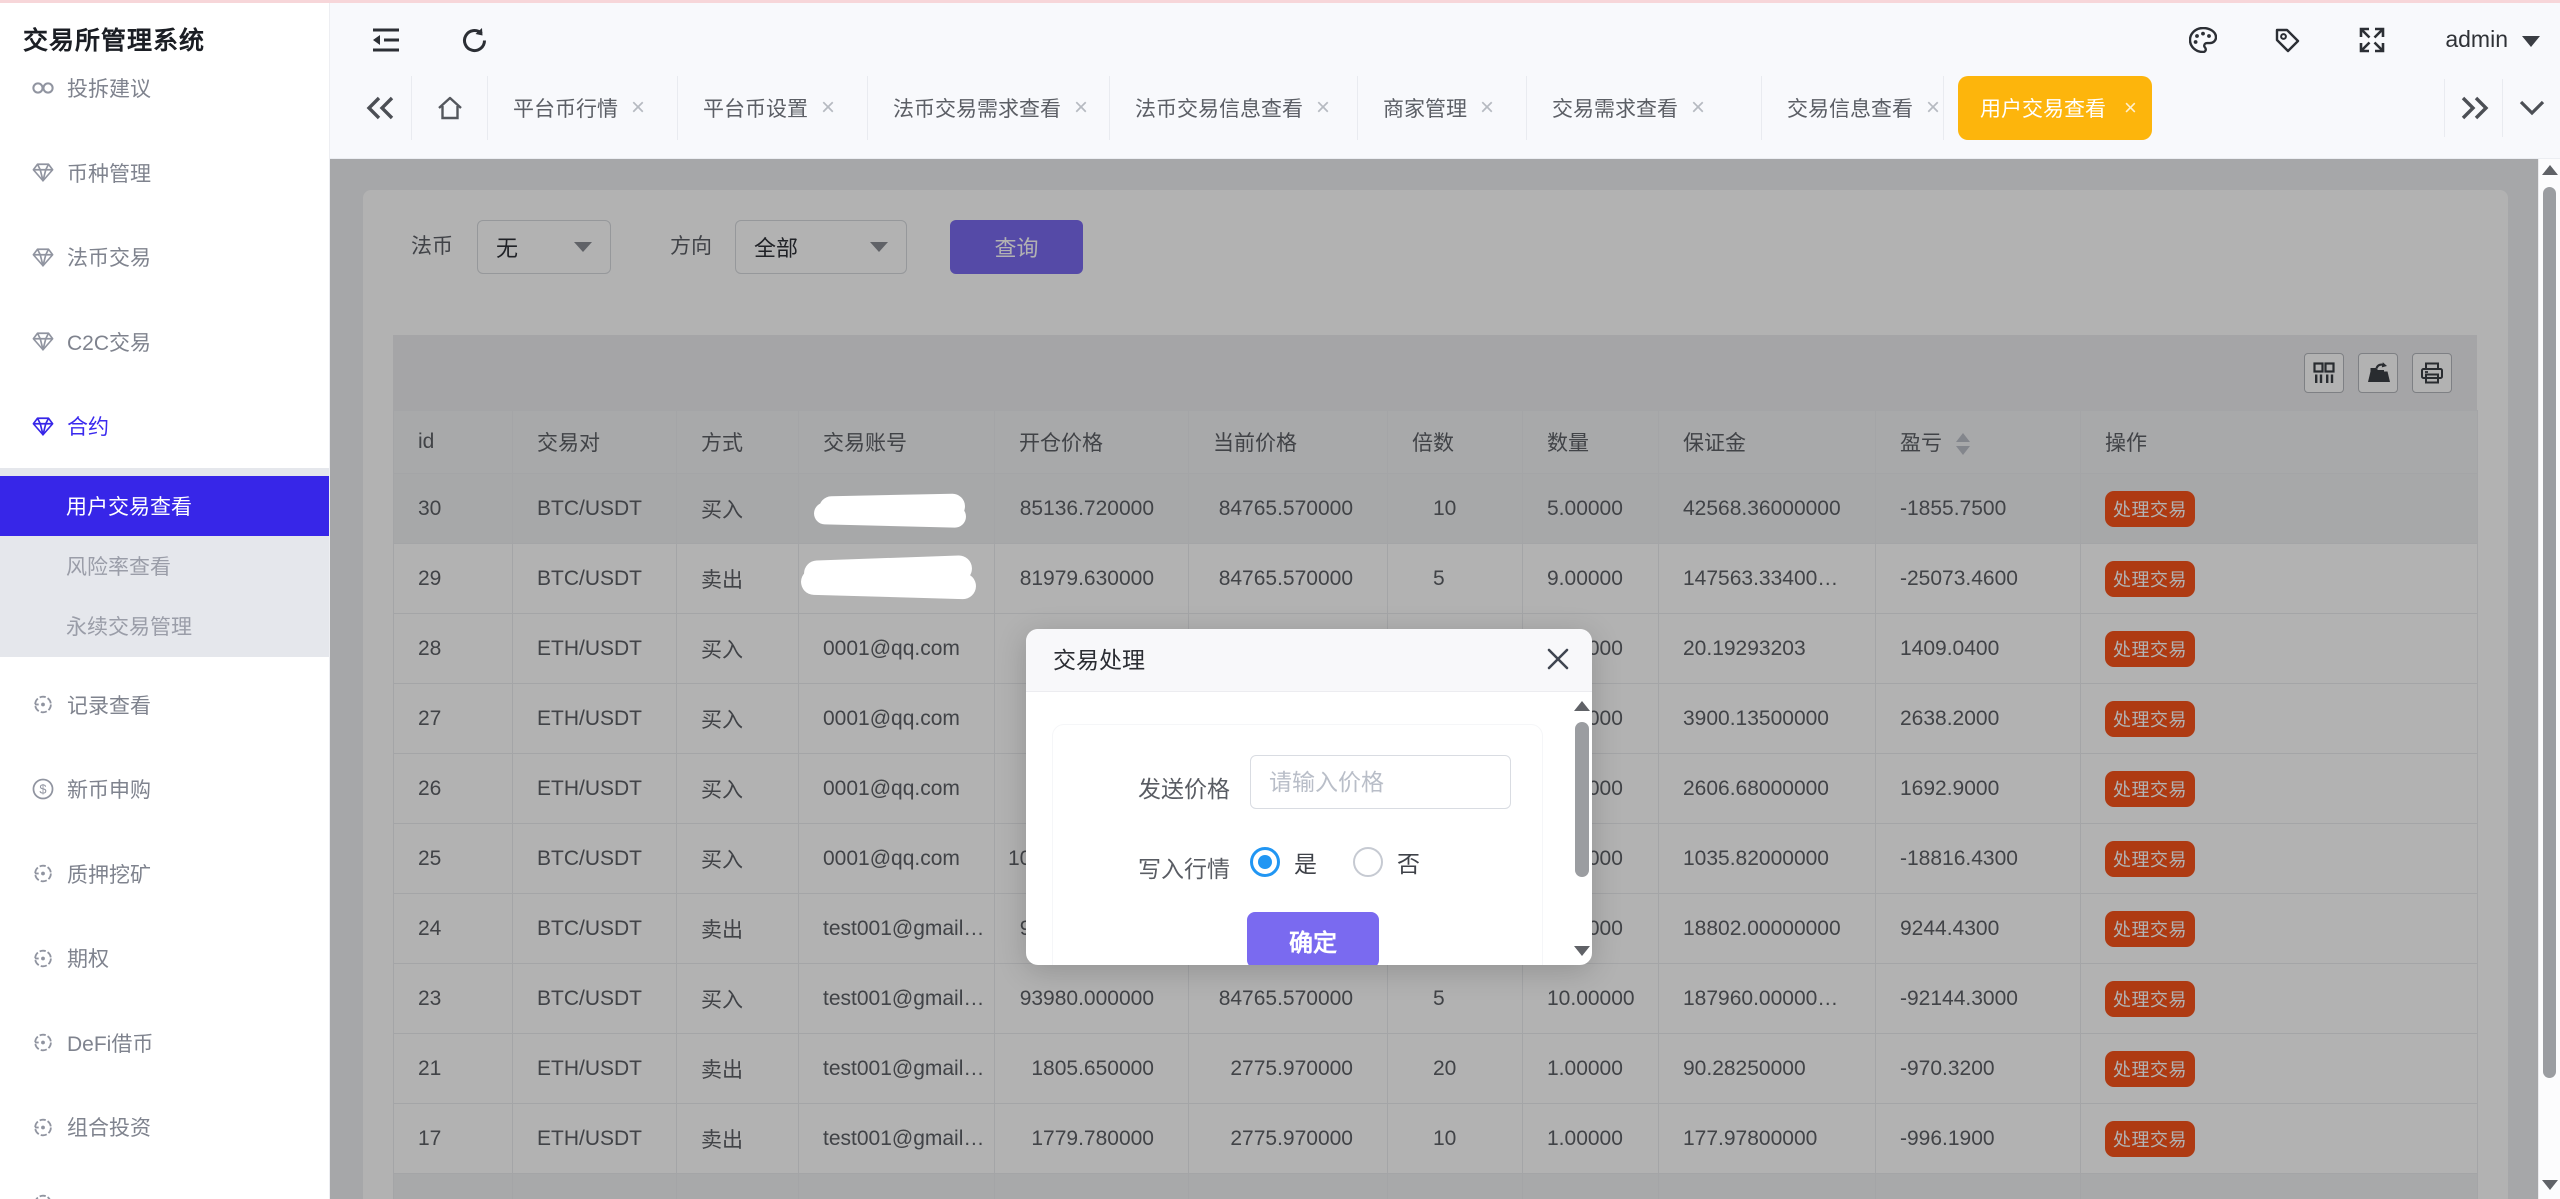 This screenshot has width=2560, height=1199. What do you see at coordinates (2549, 632) in the screenshot?
I see `main-scrollbar-thumb` at bounding box center [2549, 632].